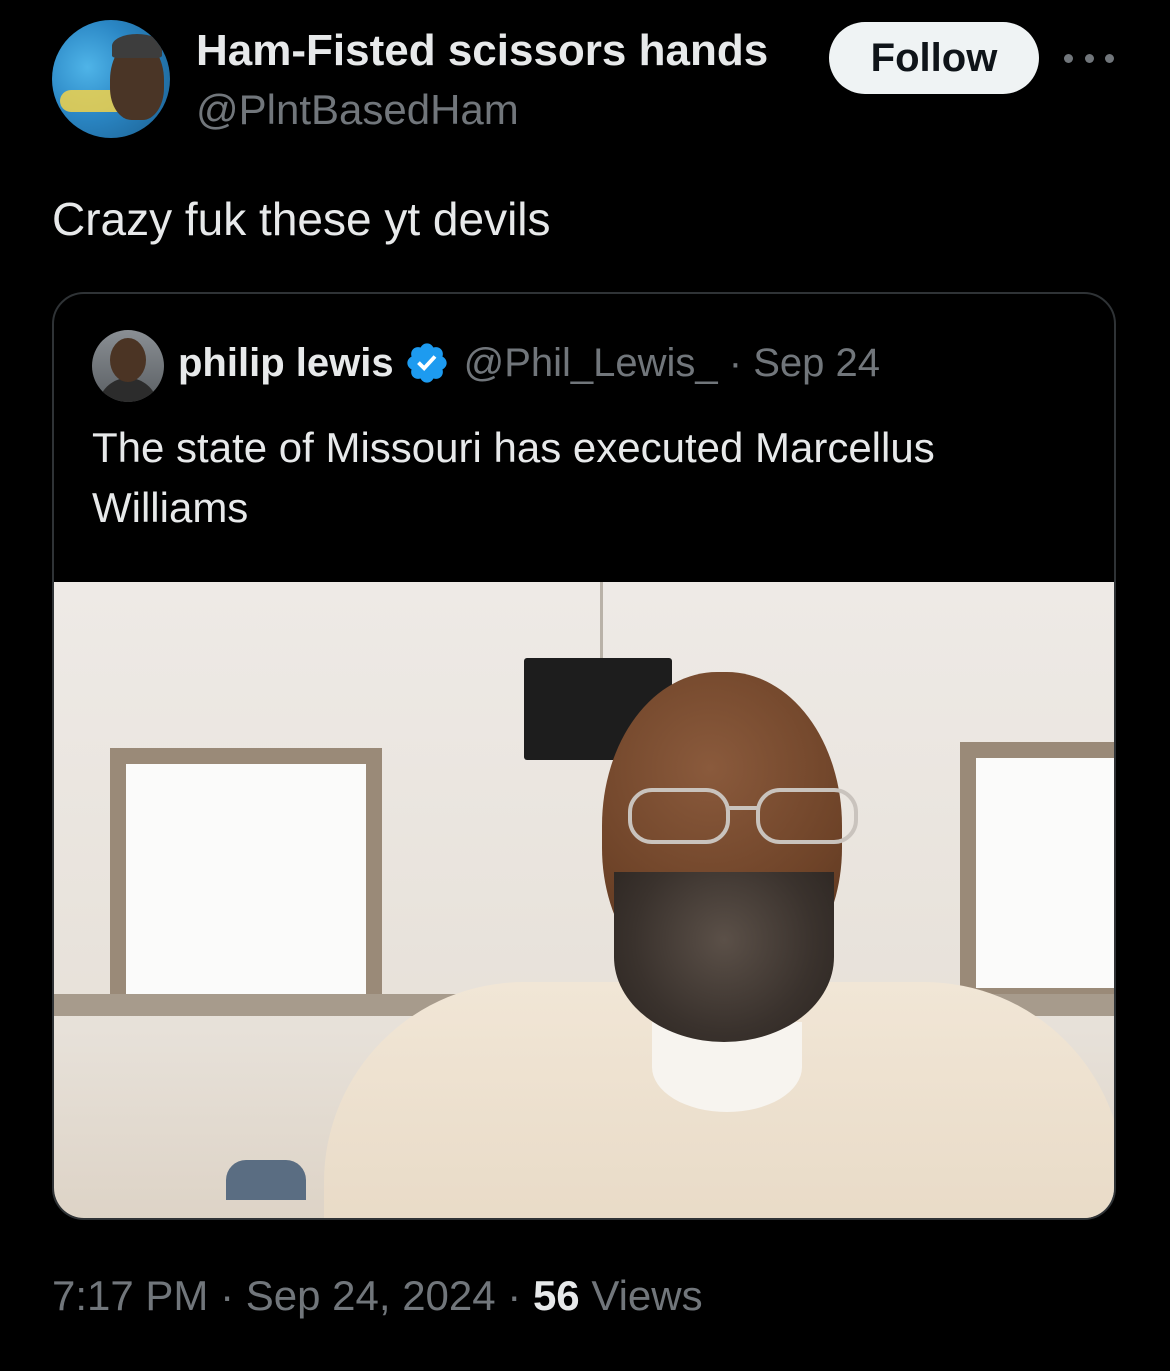 Image resolution: width=1170 pixels, height=1371 pixels. Describe the element at coordinates (137, 46) in the screenshot. I see `avatar-hat` at that location.